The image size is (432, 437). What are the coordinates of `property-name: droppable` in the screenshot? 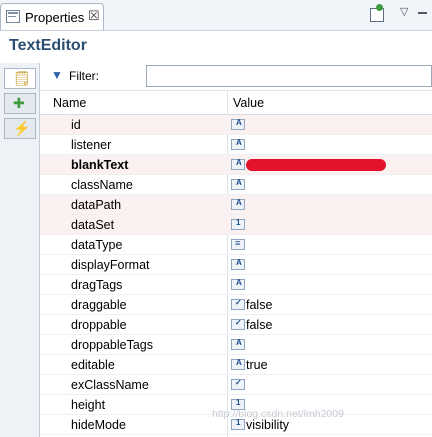 It's located at (99, 325).